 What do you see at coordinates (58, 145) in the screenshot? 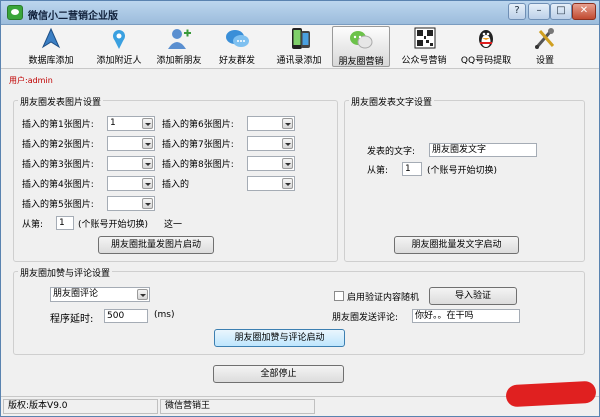
I see `image2-label: 插入的第2张图片:` at bounding box center [58, 145].